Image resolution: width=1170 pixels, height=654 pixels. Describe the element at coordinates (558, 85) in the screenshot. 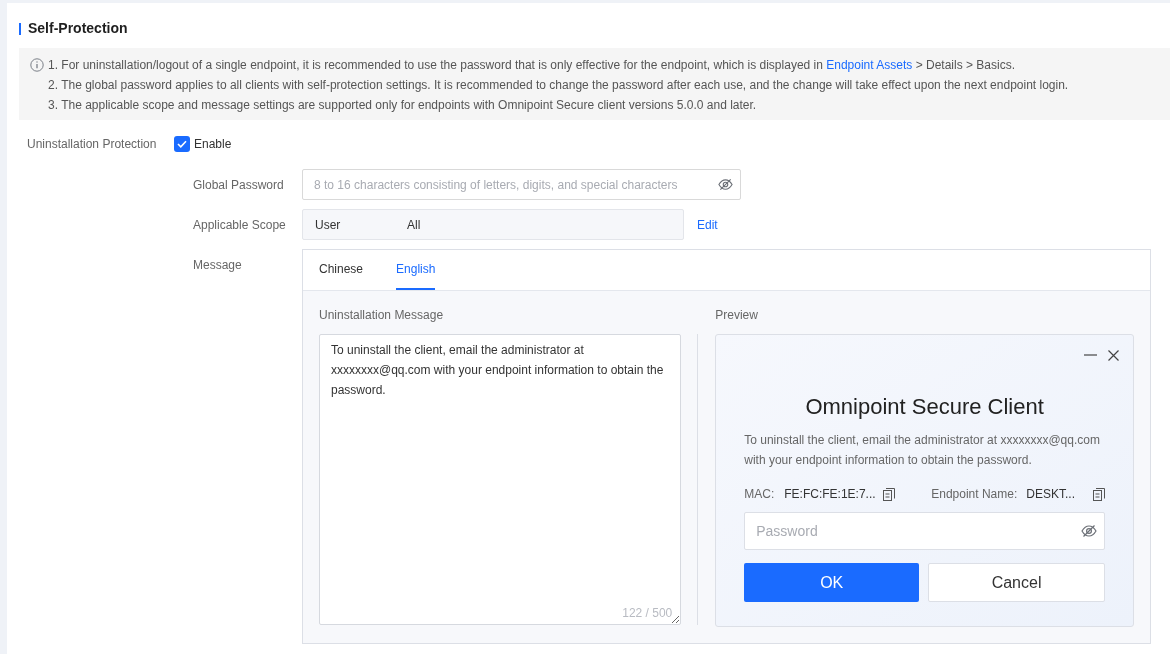

I see `notice-text: 2. The global password applies to all clients with self-protection settings. It is recommended to change the password after each use, and the change will take effect upon the next endpoint login.` at that location.